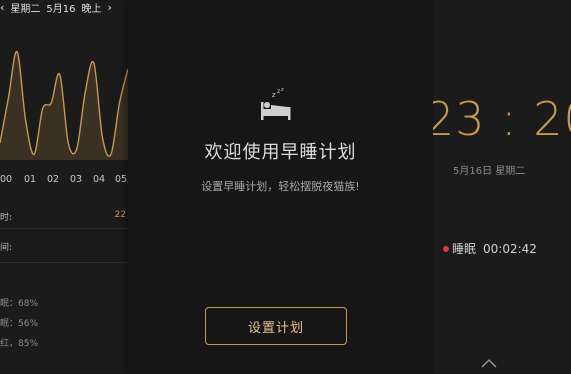 This screenshot has height=374, width=571. I want to click on date-navigator: ‹ 星期二 5月16 晚上 ›, so click(64, 7).